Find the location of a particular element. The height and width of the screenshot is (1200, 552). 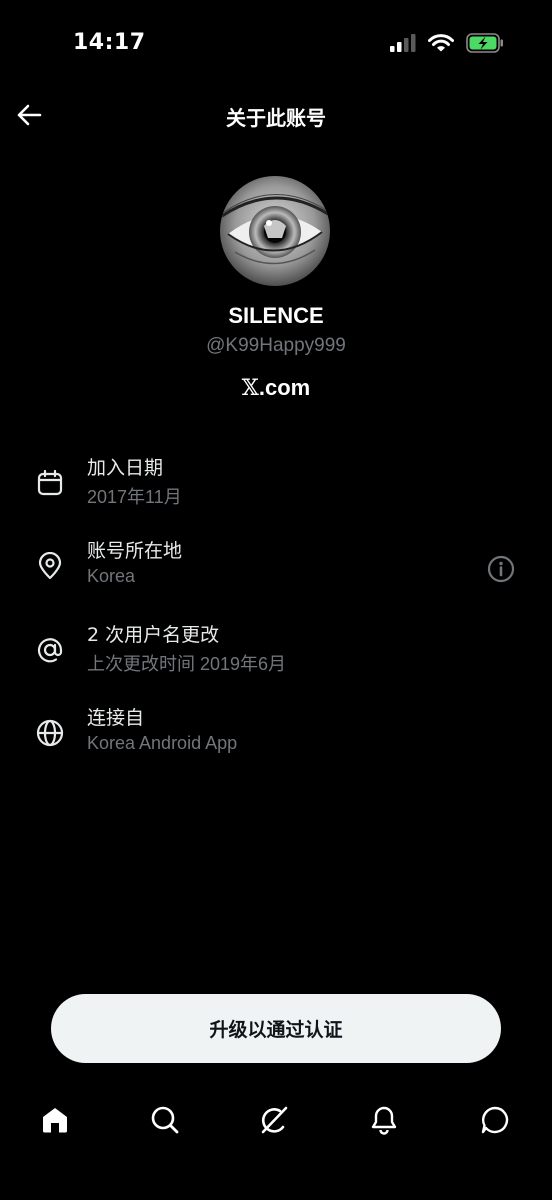

location-info-button is located at coordinates (501, 569).